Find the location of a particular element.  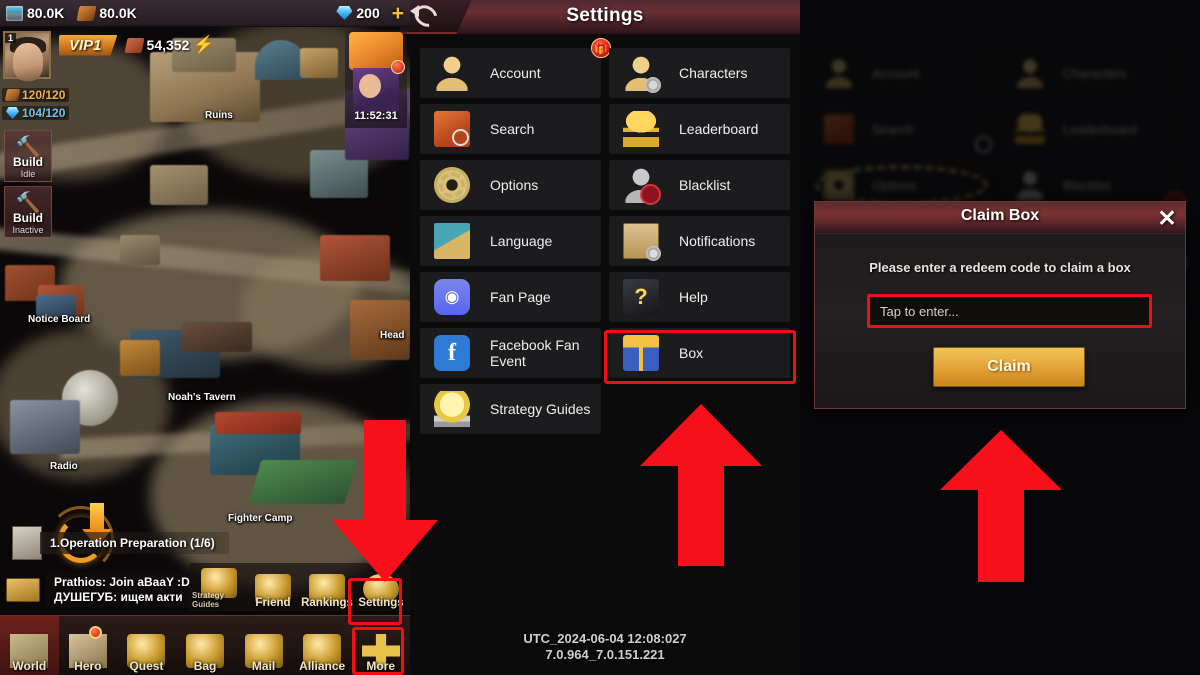

menu-item-box: Box is located at coordinates (699, 353).